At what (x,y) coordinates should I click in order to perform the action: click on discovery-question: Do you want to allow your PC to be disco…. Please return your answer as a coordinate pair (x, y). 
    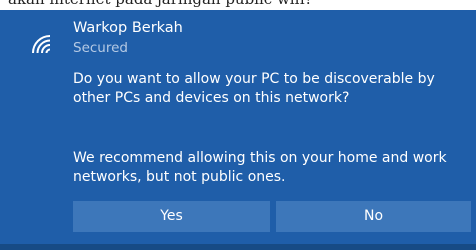
    Looking at the image, I should click on (254, 88).